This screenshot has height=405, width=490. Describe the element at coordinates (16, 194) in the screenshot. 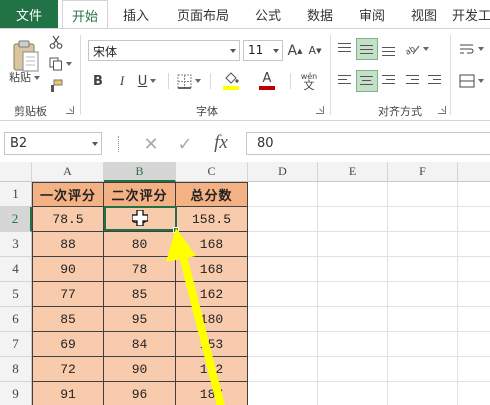

I see `row-header: 1` at that location.